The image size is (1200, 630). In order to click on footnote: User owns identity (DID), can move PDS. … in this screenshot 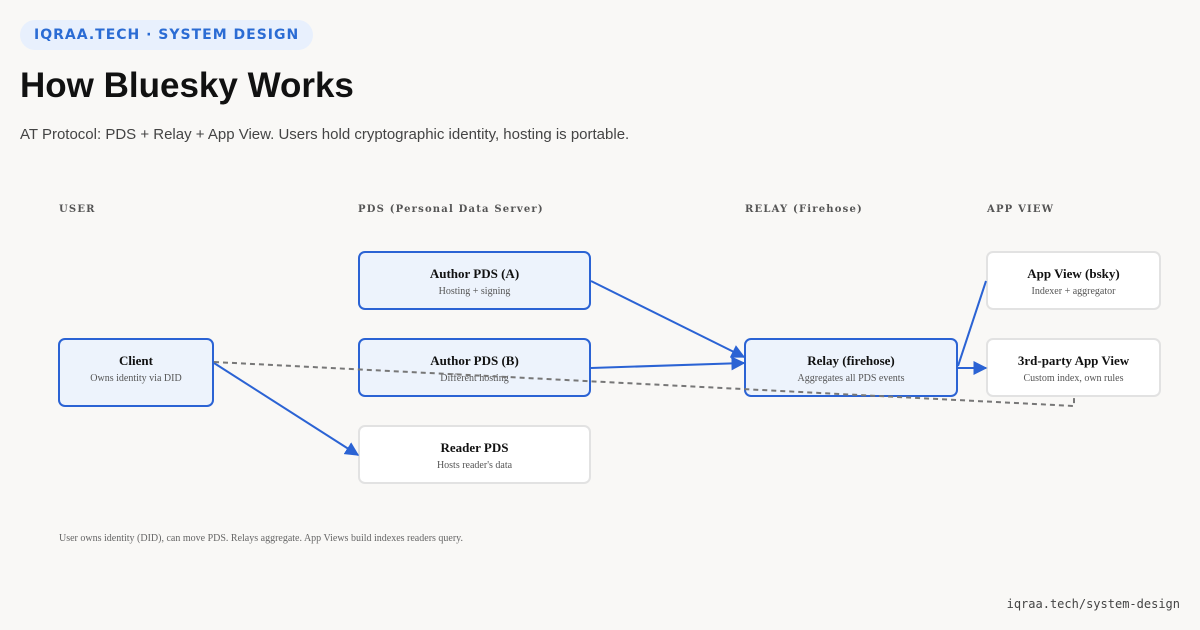, I will do `click(261, 538)`.